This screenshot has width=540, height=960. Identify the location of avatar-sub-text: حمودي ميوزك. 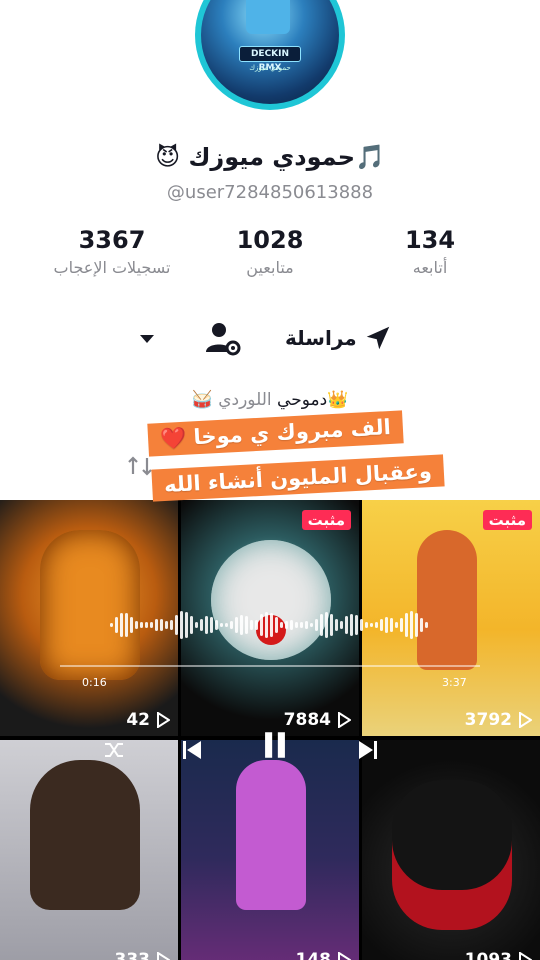
(270, 68).